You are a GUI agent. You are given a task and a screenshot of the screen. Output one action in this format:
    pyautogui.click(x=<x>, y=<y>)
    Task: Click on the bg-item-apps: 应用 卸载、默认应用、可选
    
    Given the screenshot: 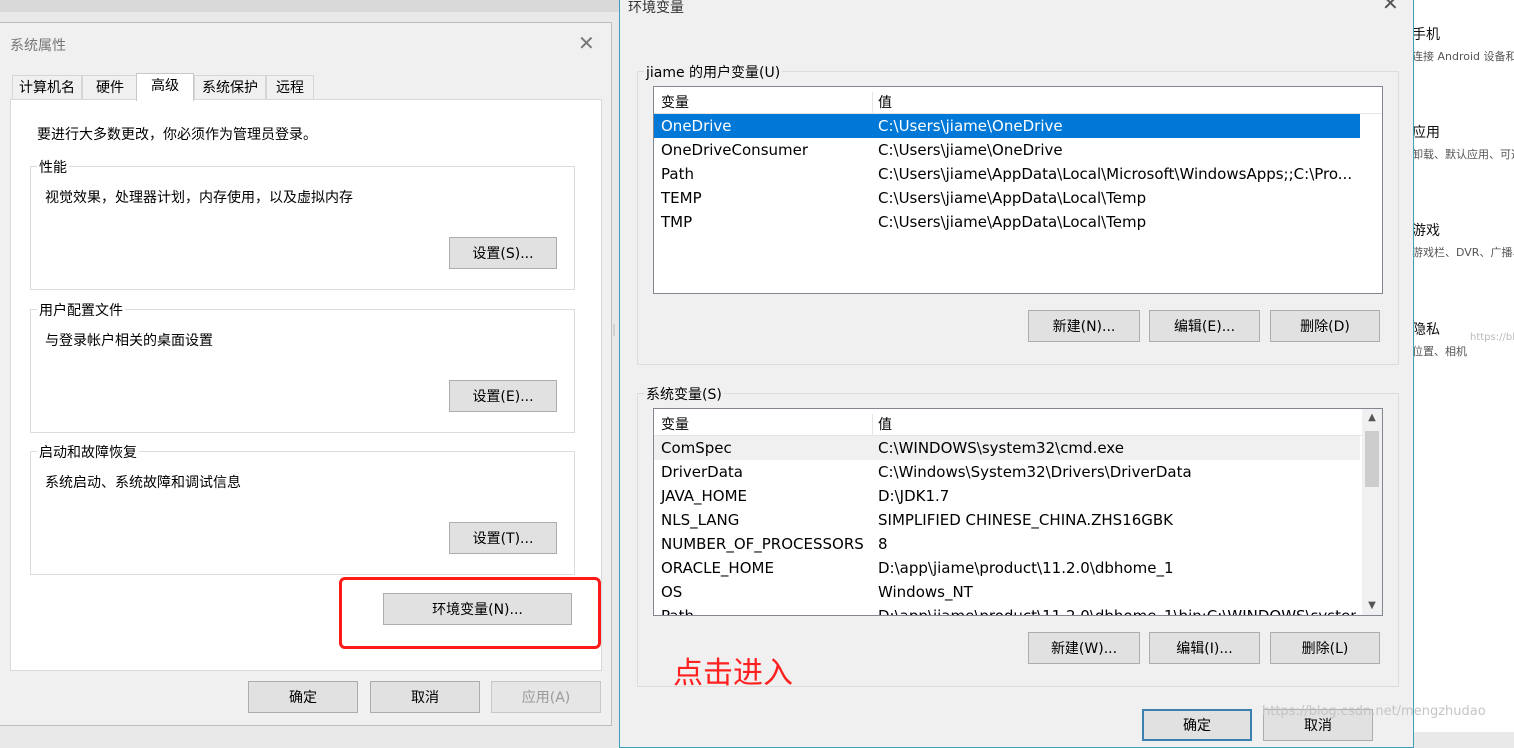 What is the action you would take?
    pyautogui.click(x=1463, y=142)
    